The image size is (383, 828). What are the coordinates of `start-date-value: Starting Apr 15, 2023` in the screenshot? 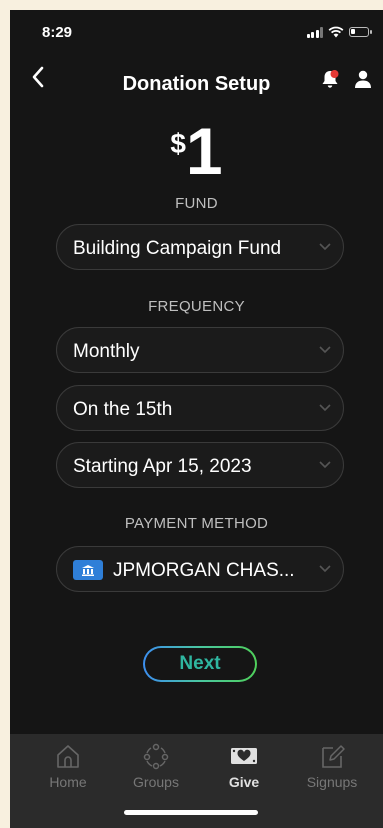 It's located at (162, 466).